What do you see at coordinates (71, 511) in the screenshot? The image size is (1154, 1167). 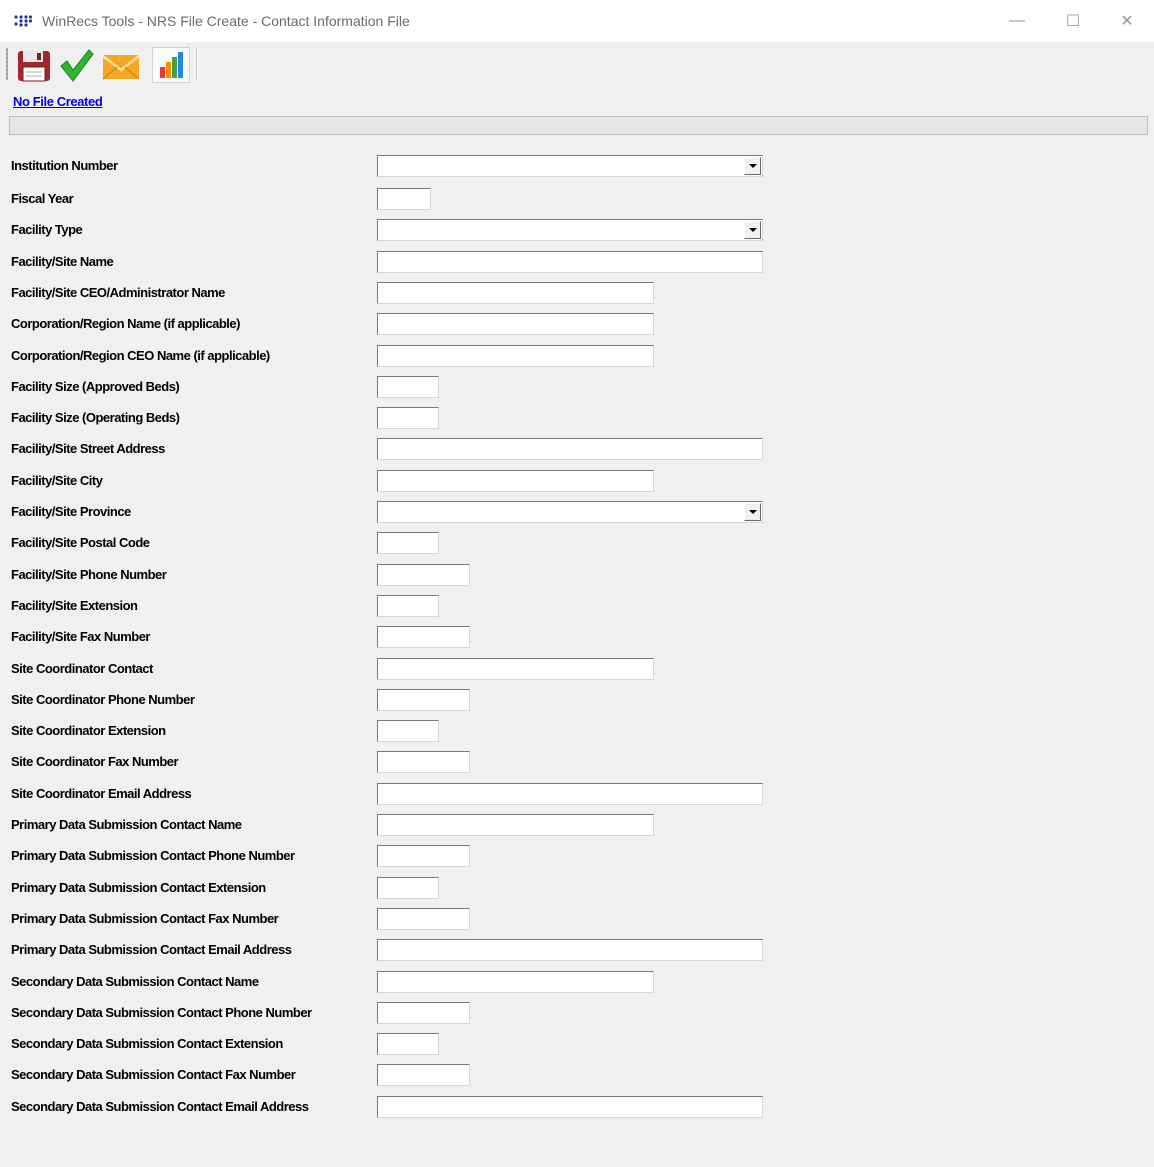 I see `label-facility-site-province: Facility/Site Province` at bounding box center [71, 511].